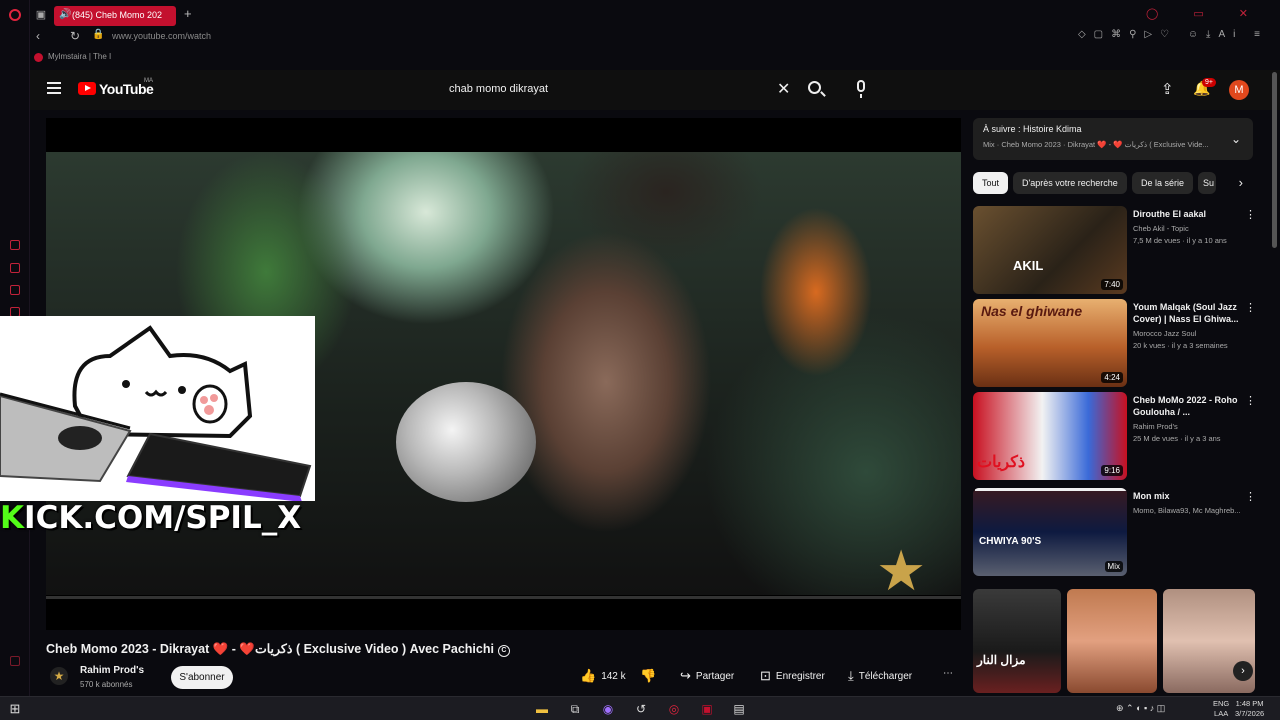  I want to click on tab-title: (845) Cheb Momo 202, so click(117, 15).